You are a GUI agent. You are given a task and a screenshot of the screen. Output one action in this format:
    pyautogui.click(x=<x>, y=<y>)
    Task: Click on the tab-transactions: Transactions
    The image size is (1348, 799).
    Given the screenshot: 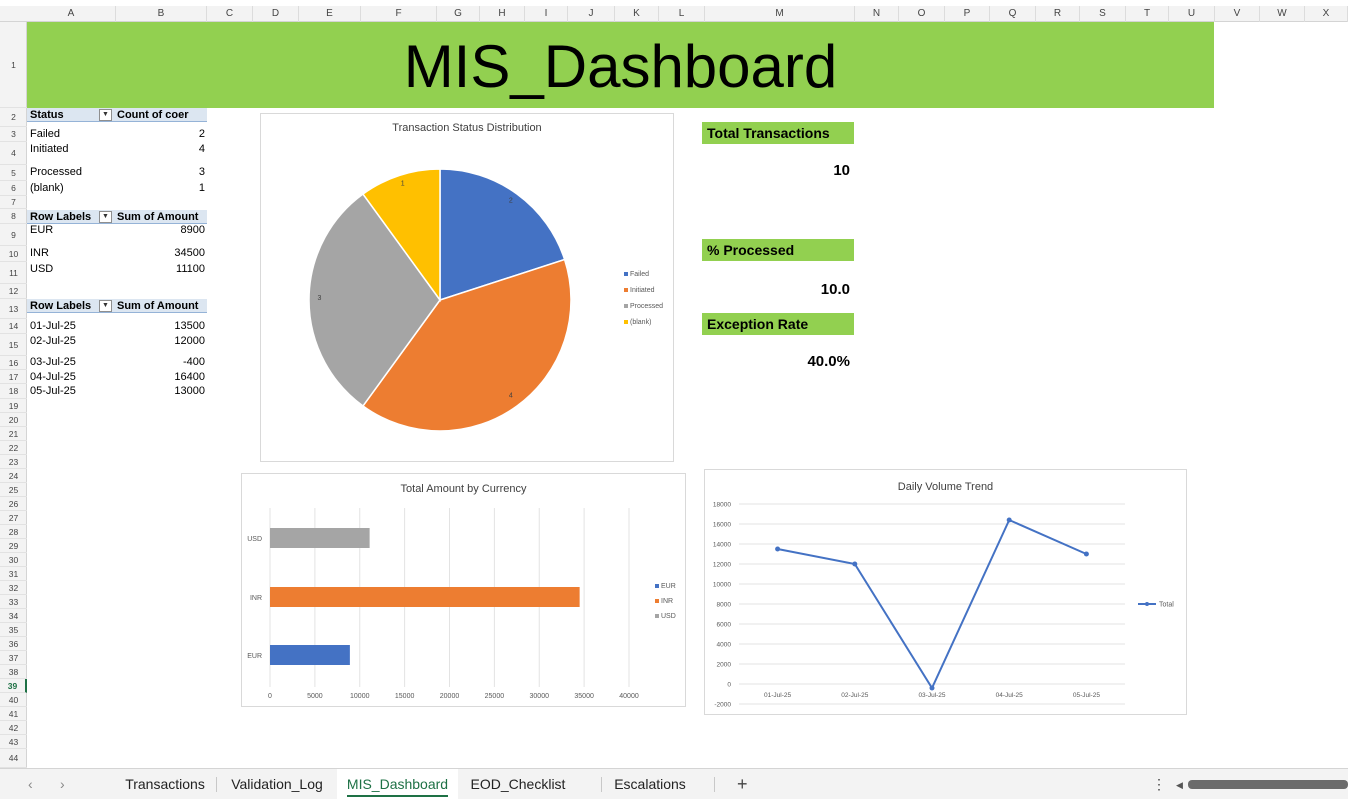 What is the action you would take?
    pyautogui.click(x=165, y=784)
    